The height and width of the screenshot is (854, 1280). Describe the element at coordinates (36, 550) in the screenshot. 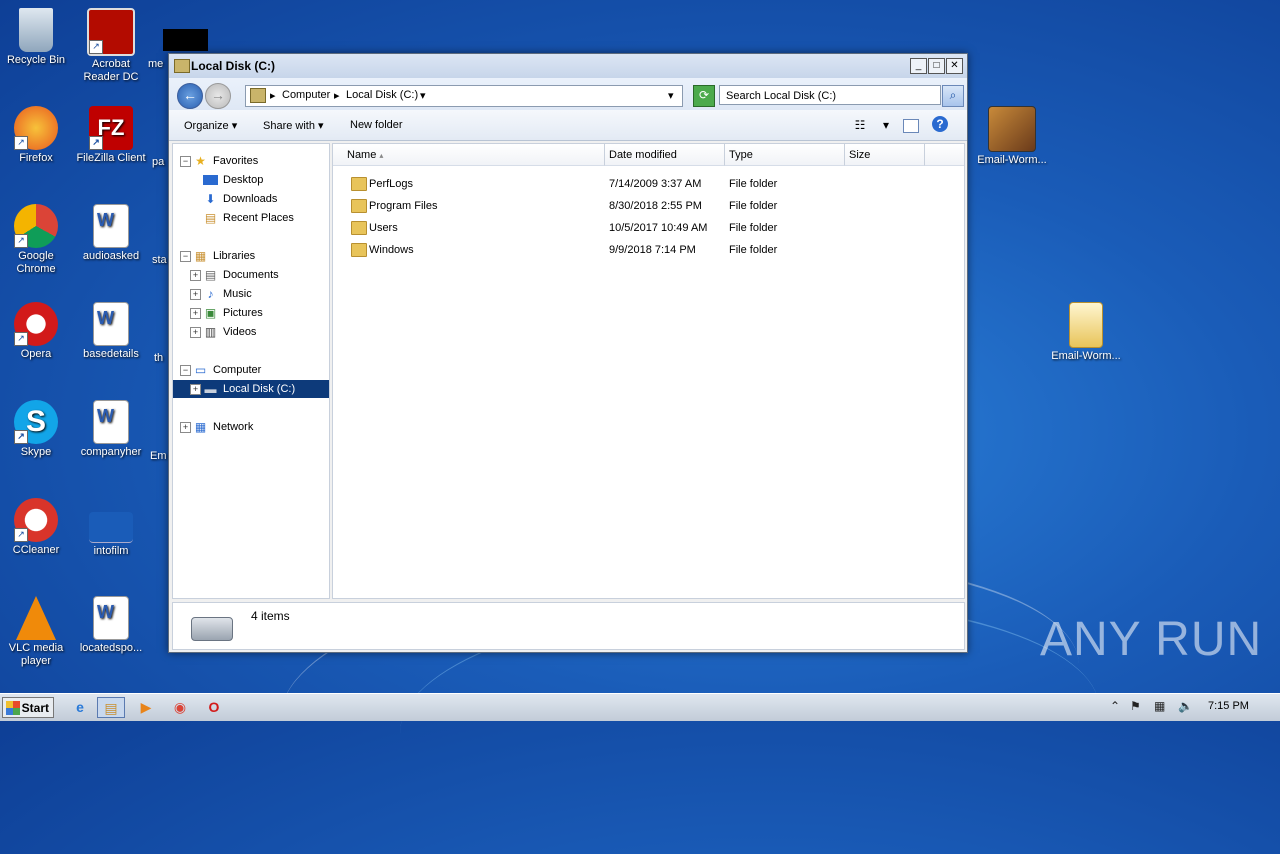

I see `desktop-icon-label: CCleaner` at that location.